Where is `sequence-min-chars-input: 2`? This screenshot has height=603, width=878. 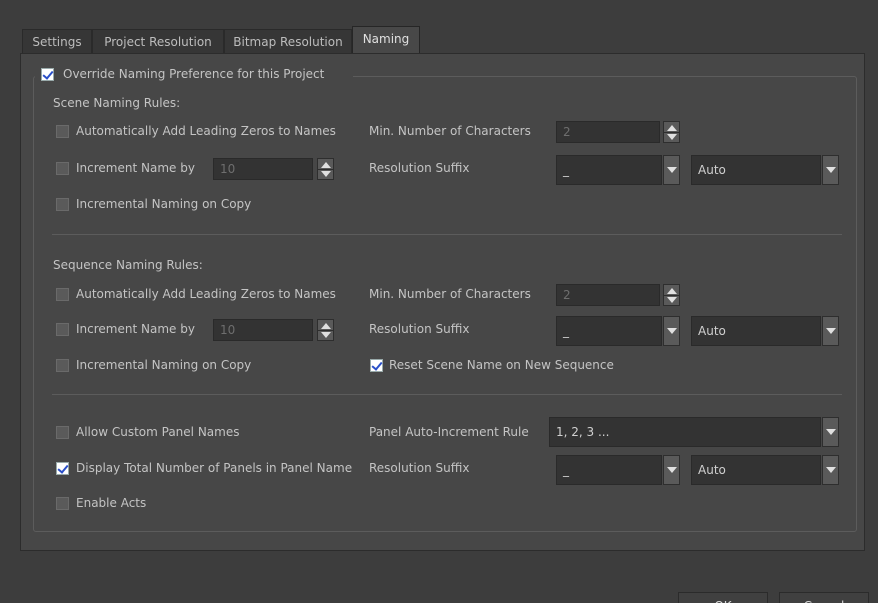 sequence-min-chars-input: 2 is located at coordinates (608, 295).